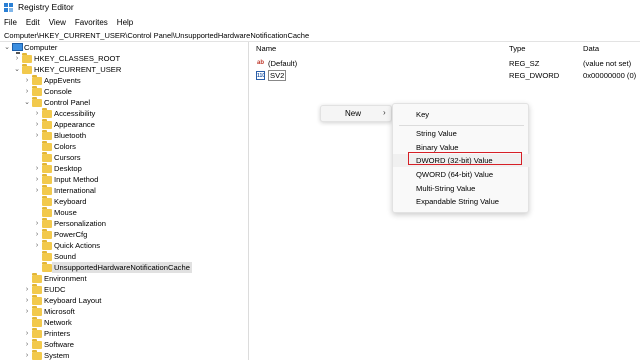  What do you see at coordinates (124, 102) in the screenshot?
I see `tree-item: ⌄ Control Panel` at bounding box center [124, 102].